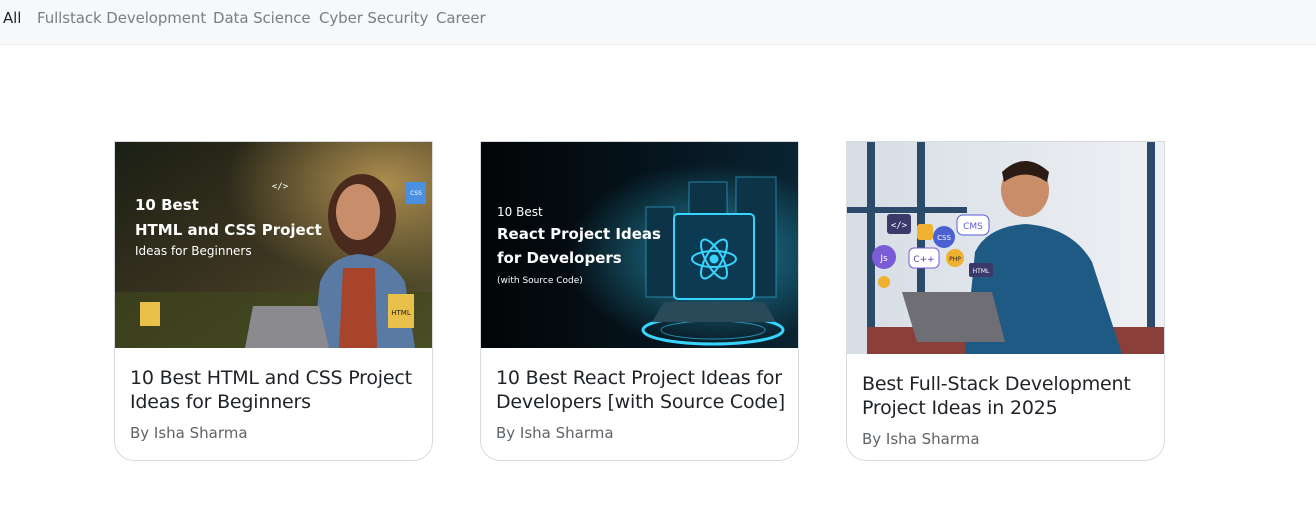 The image size is (1316, 530). I want to click on svg-text: Js, so click(883, 259).